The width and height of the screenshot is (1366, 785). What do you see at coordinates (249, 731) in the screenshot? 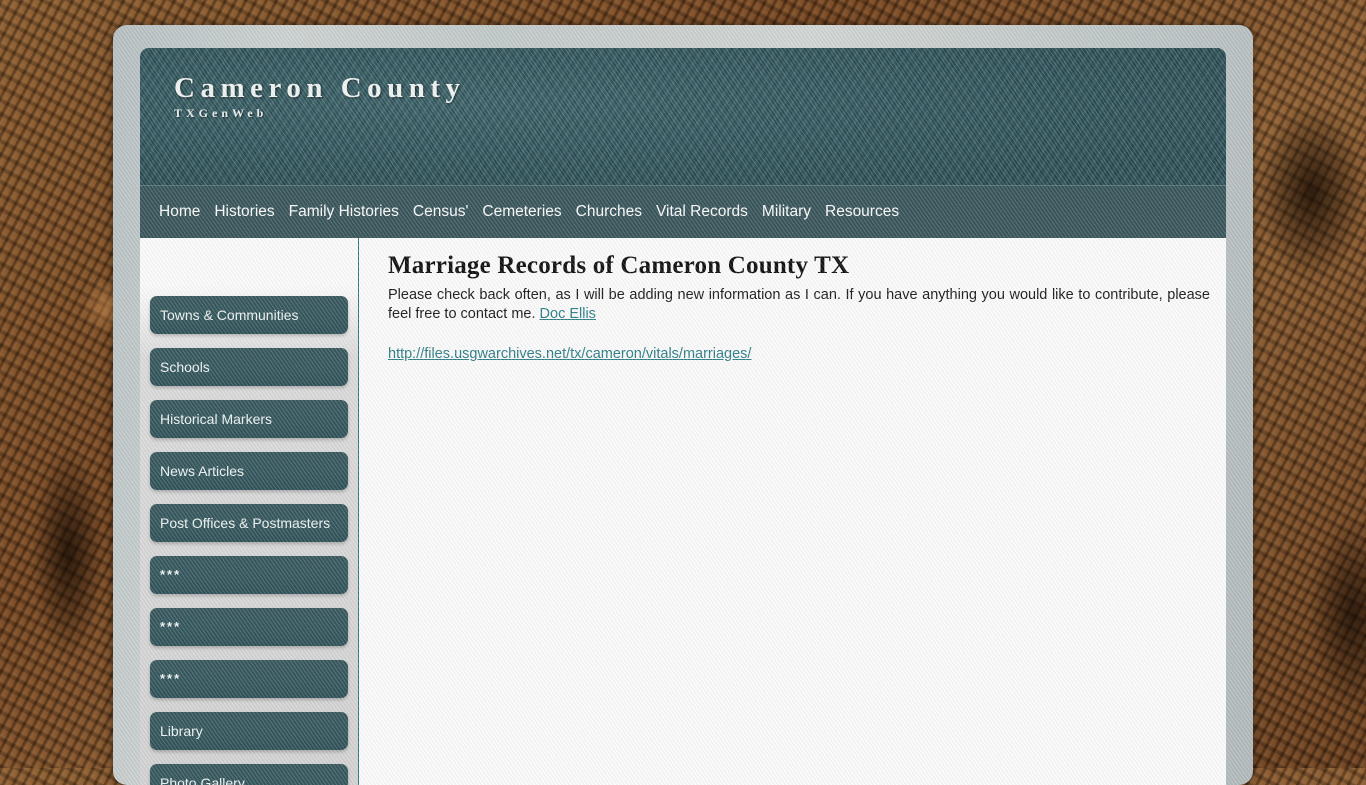
I see `sidebar-item-library: Library` at bounding box center [249, 731].